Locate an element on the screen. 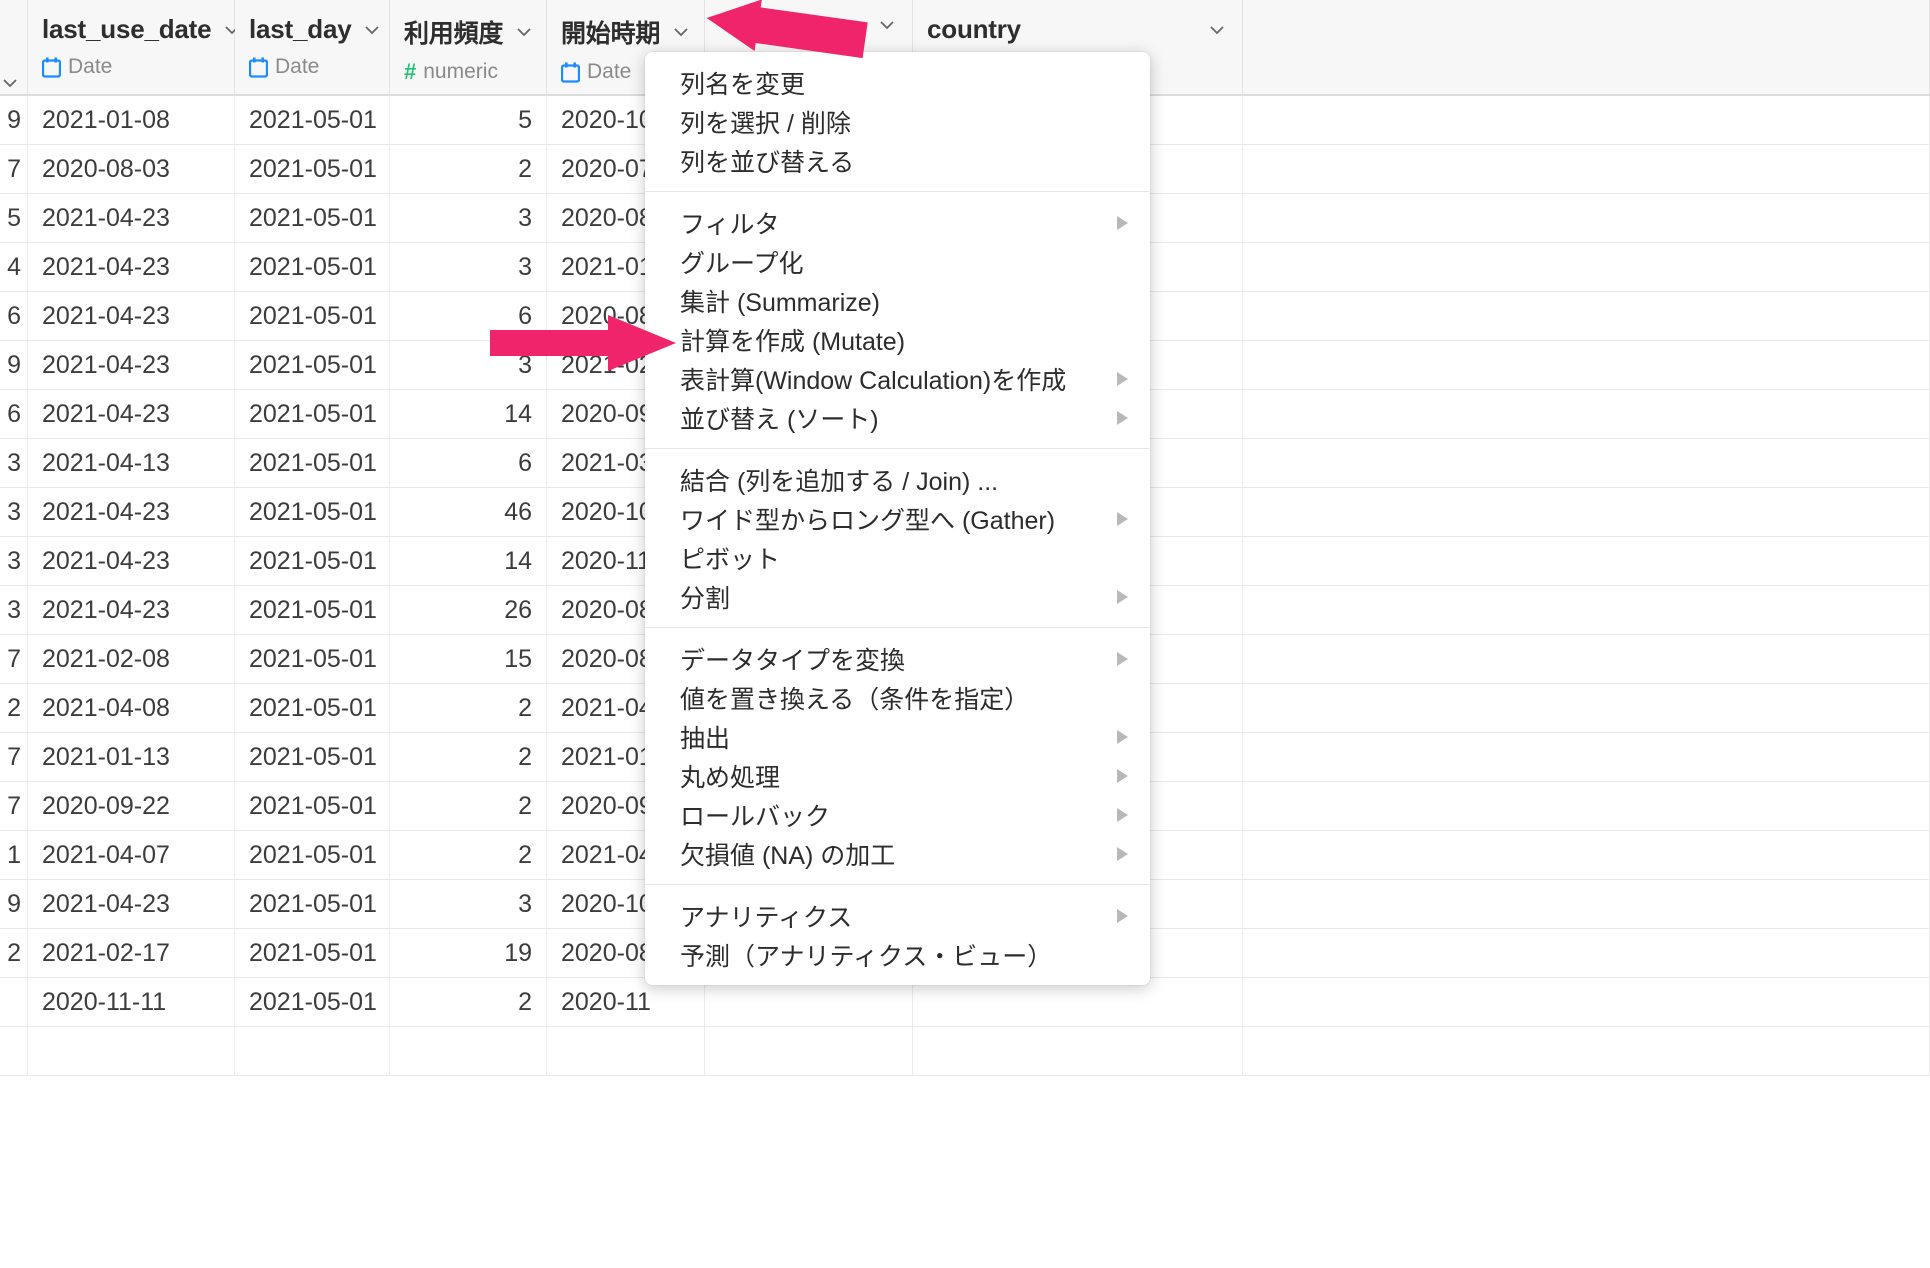 Image resolution: width=1930 pixels, height=1268 pixels. menu-item: ピボット is located at coordinates (897, 557).